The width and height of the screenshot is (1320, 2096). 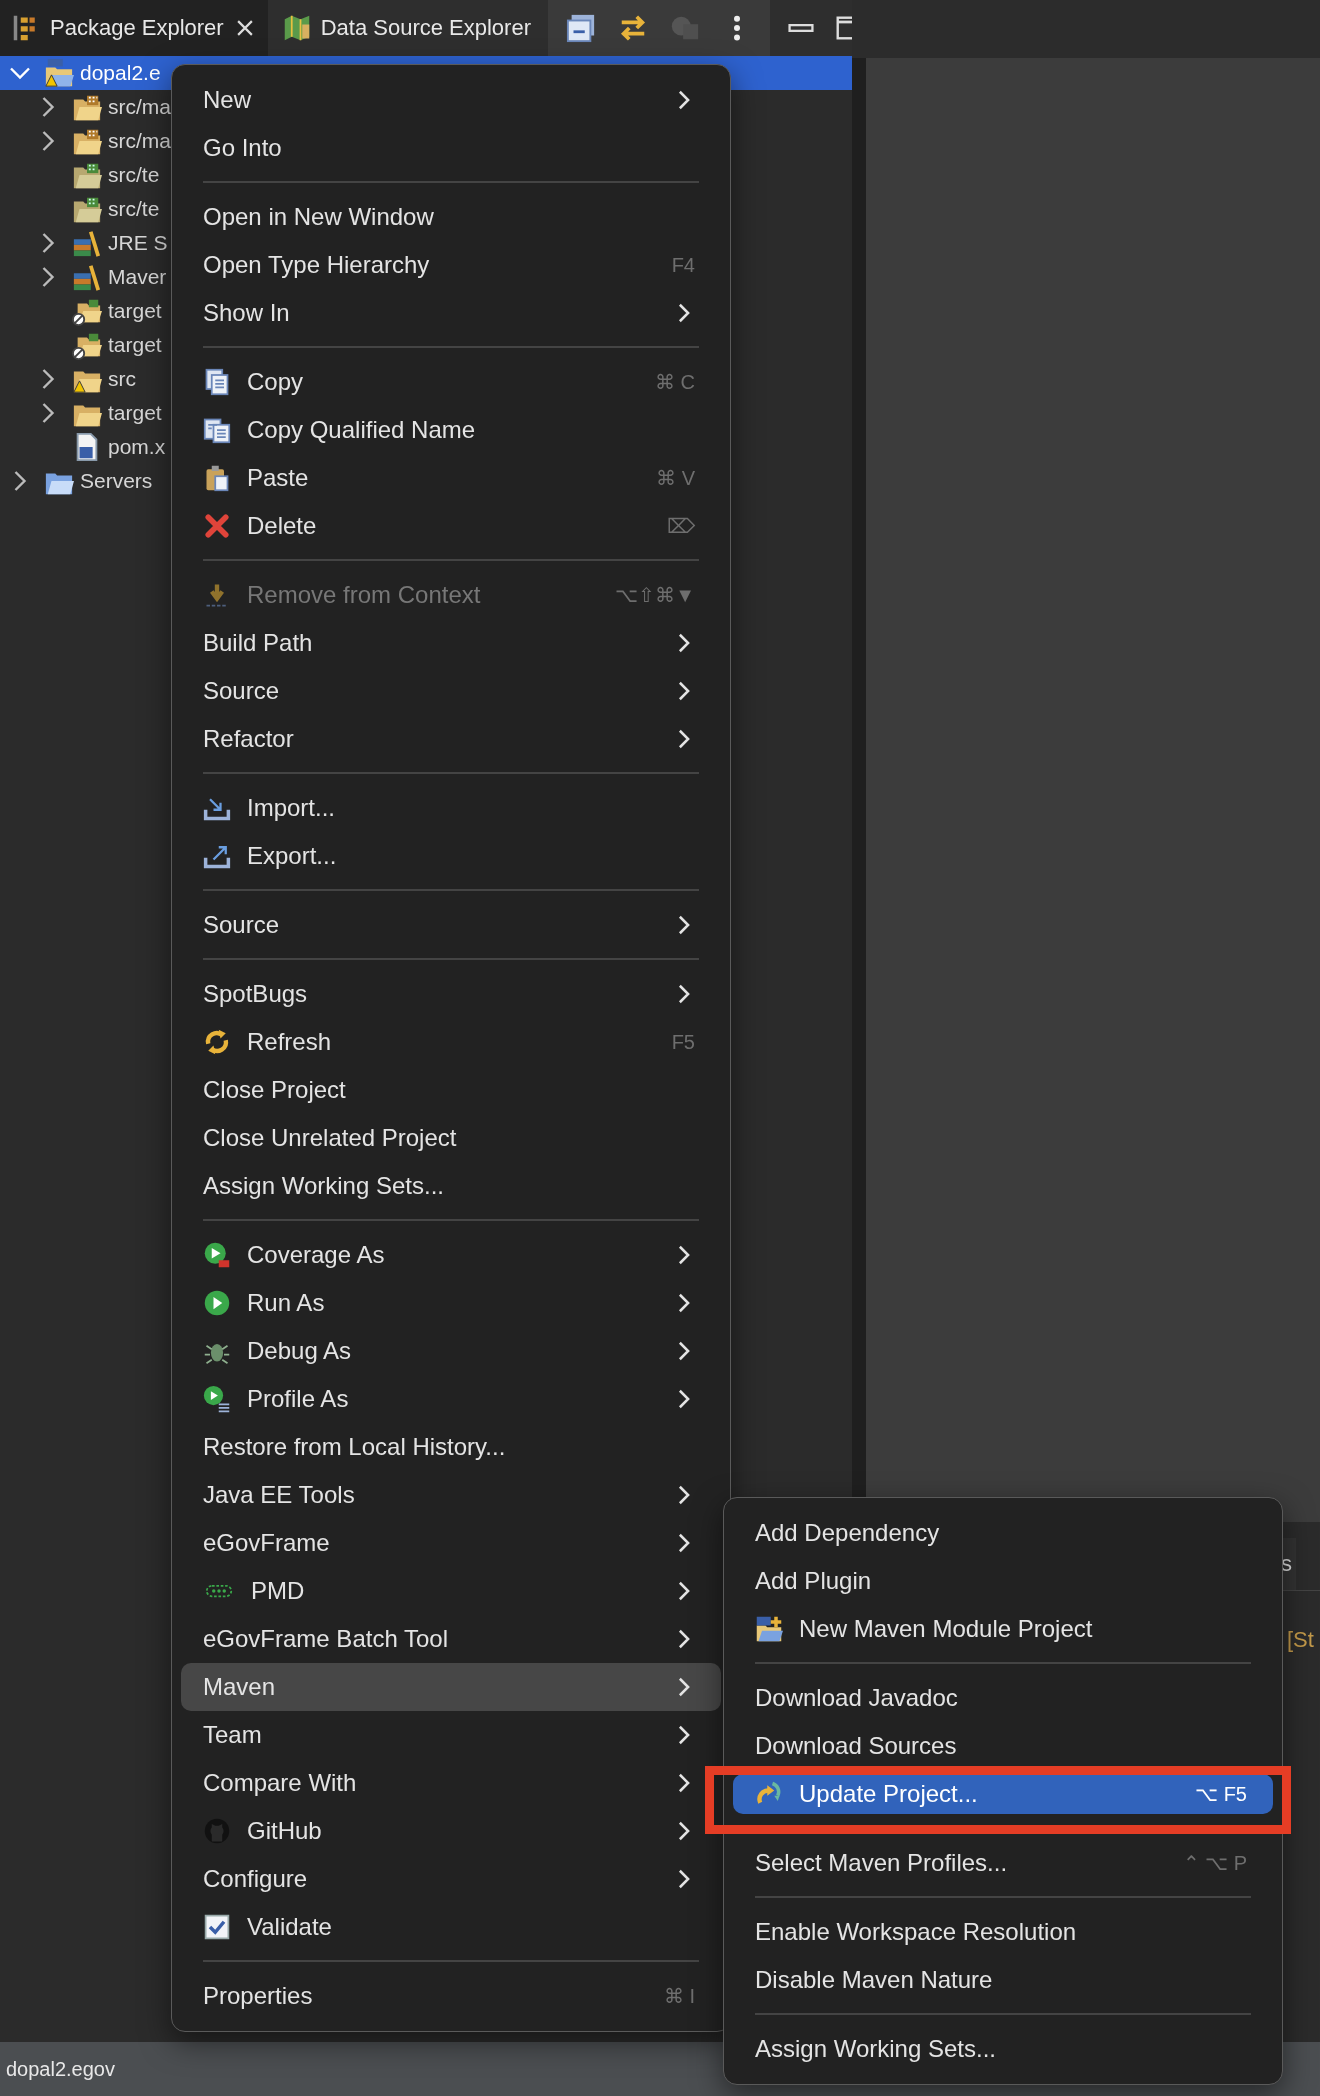 I want to click on shortcut-label: ⌦, so click(x=681, y=526).